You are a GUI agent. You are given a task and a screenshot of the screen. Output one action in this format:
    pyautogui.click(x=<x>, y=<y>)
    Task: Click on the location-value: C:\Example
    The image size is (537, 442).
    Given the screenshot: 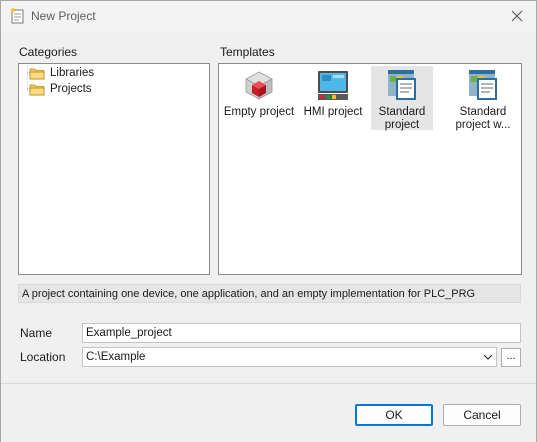 What is the action you would take?
    pyautogui.click(x=116, y=357)
    